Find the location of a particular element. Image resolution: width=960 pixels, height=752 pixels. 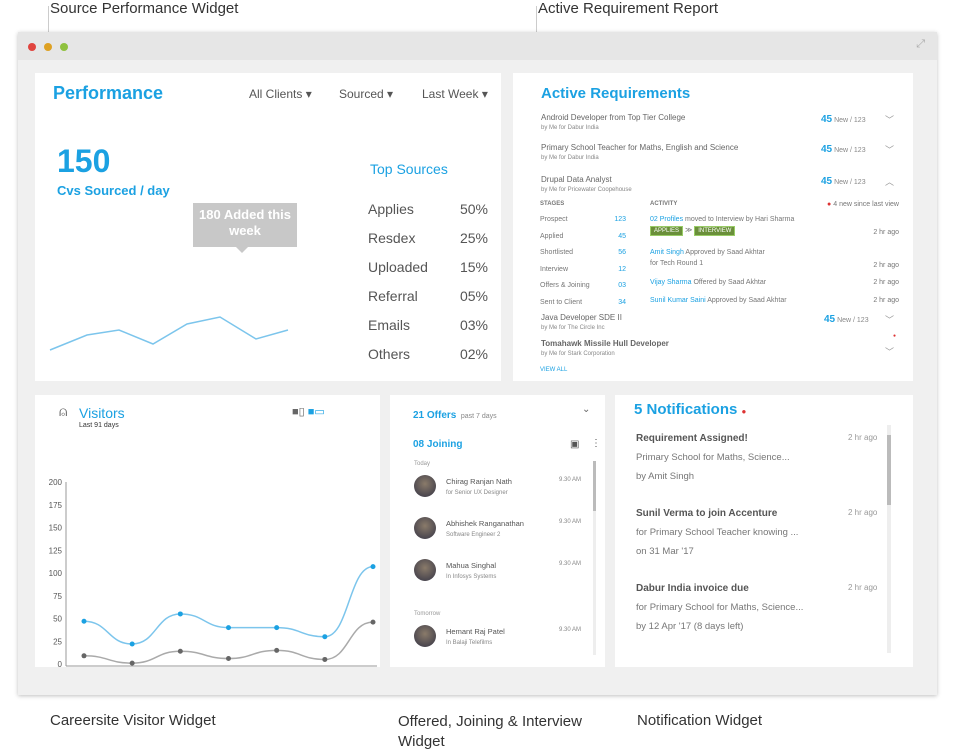

more-icon: ⋮ is located at coordinates (596, 443).